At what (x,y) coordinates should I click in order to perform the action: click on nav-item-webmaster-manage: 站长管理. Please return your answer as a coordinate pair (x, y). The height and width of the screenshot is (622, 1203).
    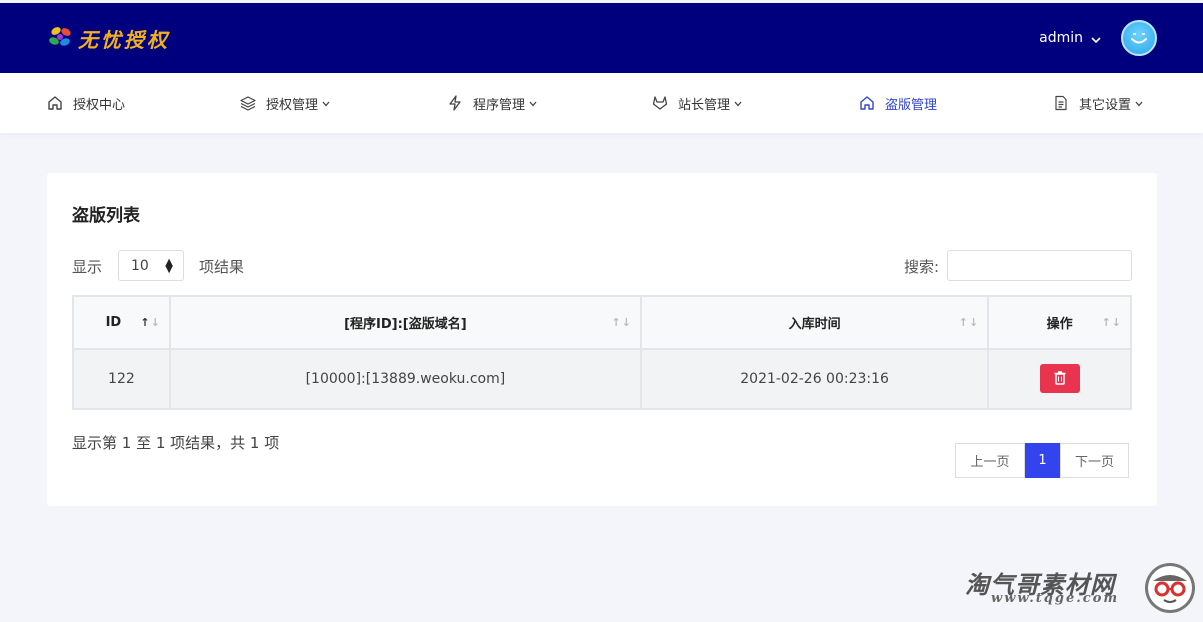
    Looking at the image, I should click on (697, 103).